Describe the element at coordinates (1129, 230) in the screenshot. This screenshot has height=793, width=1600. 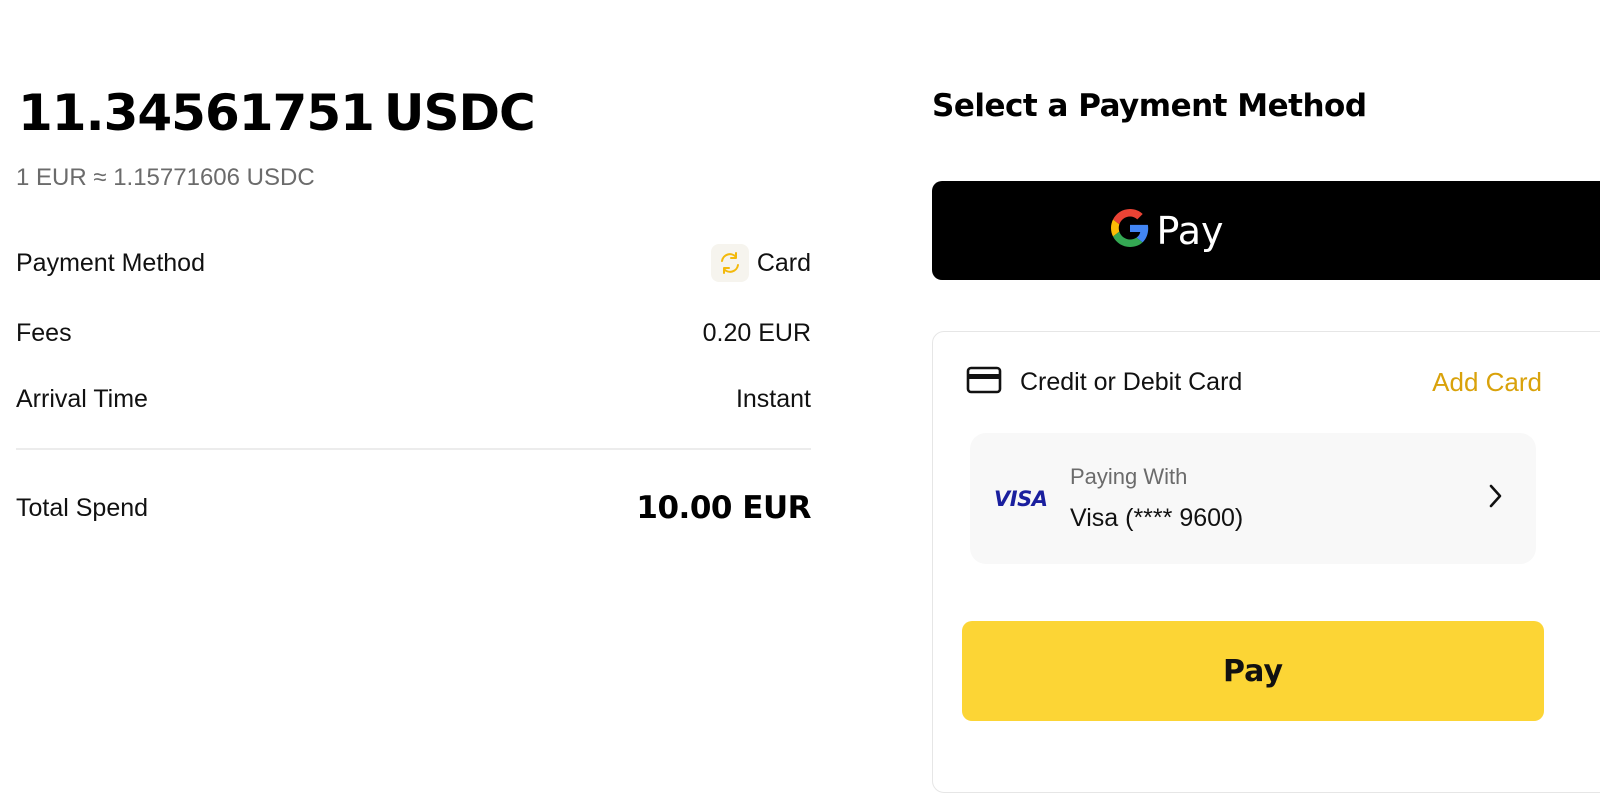
I see `google-g-icon` at that location.